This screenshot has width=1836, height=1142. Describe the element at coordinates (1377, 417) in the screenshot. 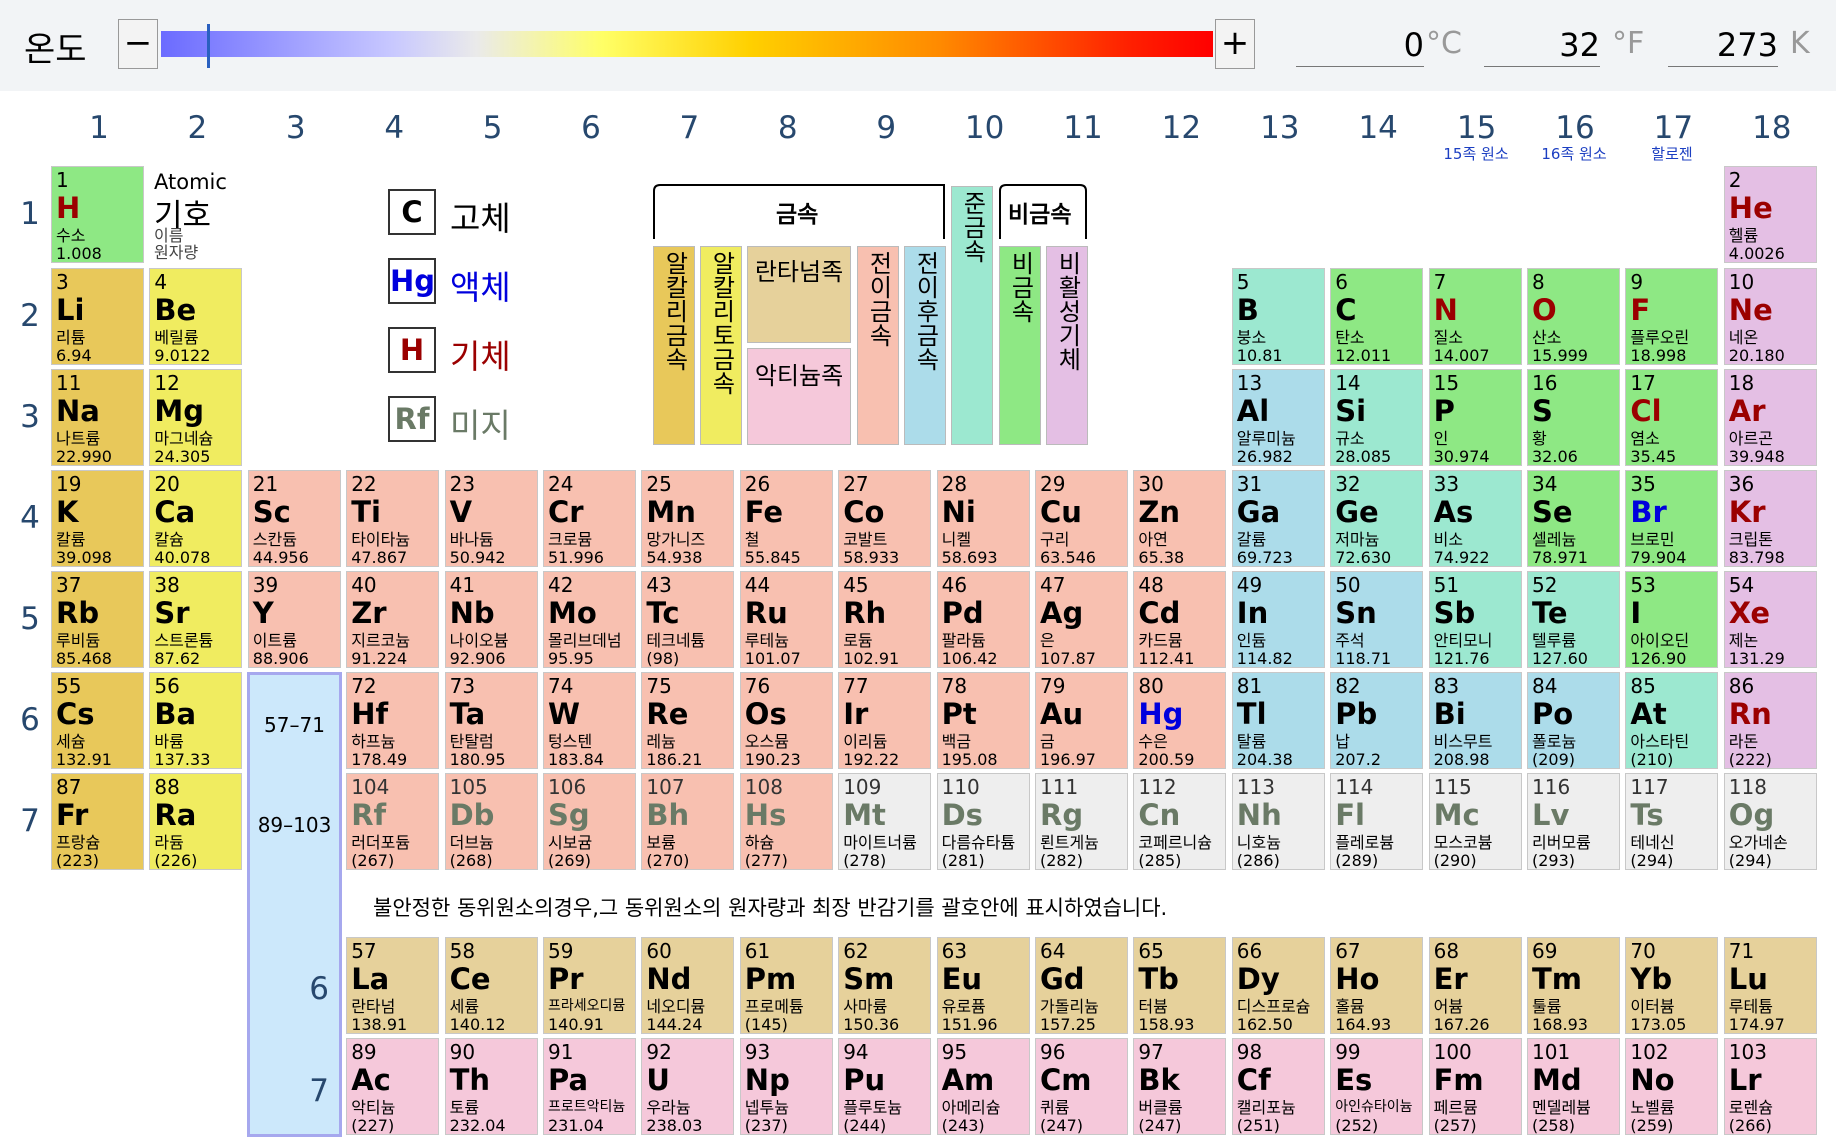

I see `element-cell-si: 14 Si 규소 28.085` at that location.